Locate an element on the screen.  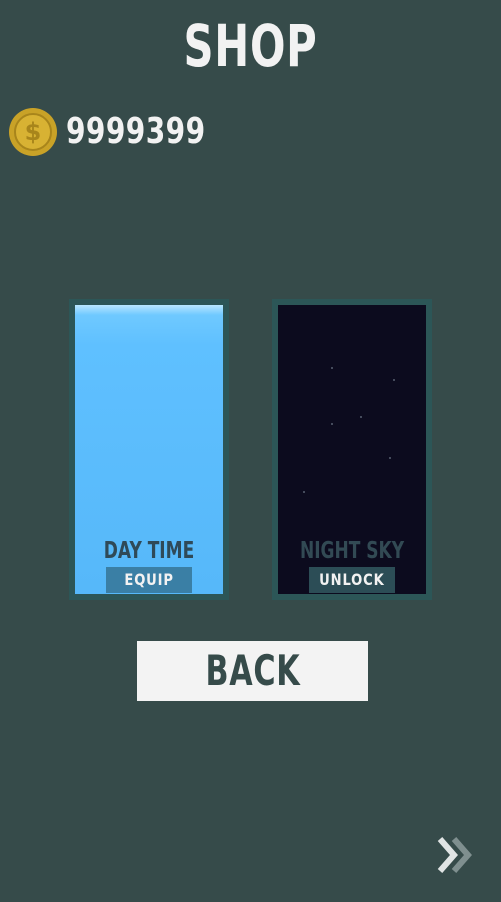
equip-button-label: EQUIP is located at coordinates (149, 579).